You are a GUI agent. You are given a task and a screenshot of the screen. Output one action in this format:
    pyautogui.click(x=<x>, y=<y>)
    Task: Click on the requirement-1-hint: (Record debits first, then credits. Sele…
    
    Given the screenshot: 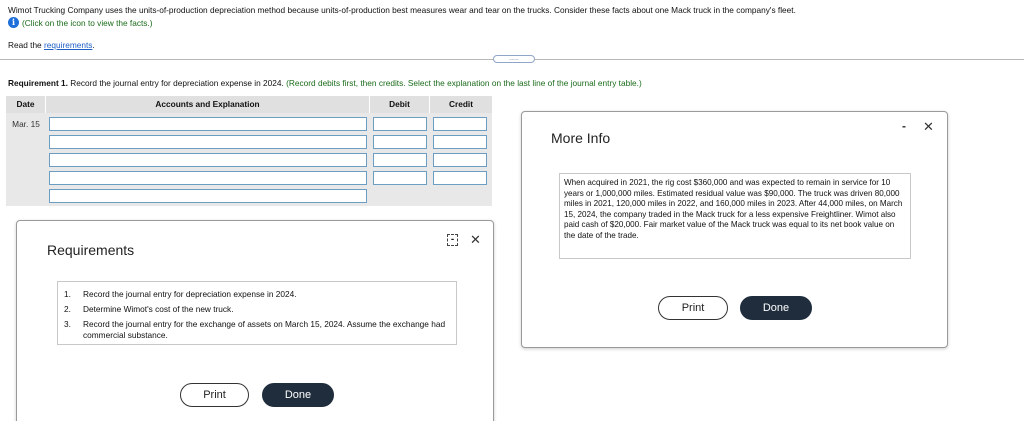 What is the action you would take?
    pyautogui.click(x=464, y=83)
    